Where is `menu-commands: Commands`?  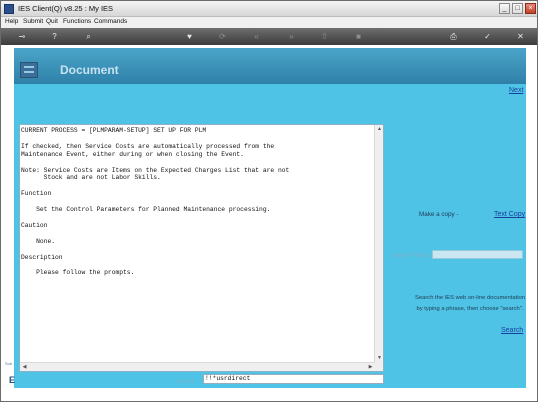 menu-commands: Commands is located at coordinates (110, 21).